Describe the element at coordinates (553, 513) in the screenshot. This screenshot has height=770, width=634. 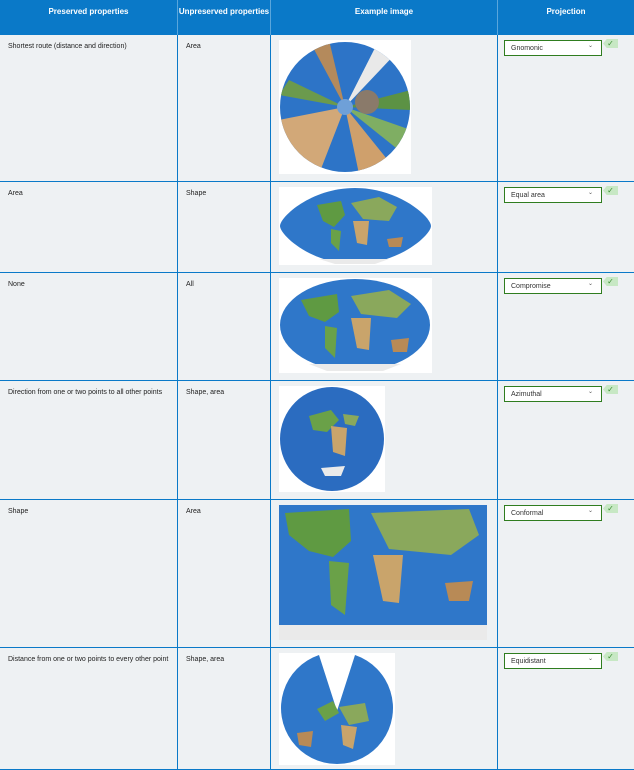
I see `projection-select: Conformal ⌄` at that location.